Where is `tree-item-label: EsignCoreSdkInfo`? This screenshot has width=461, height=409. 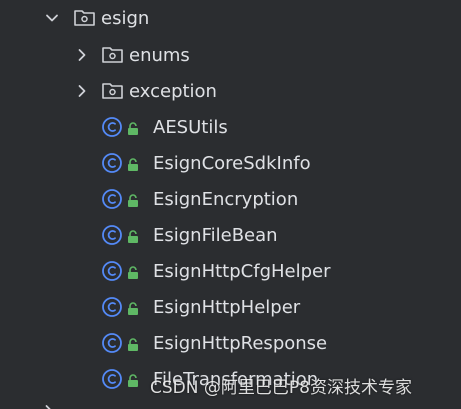 tree-item-label: EsignCoreSdkInfo is located at coordinates (232, 163).